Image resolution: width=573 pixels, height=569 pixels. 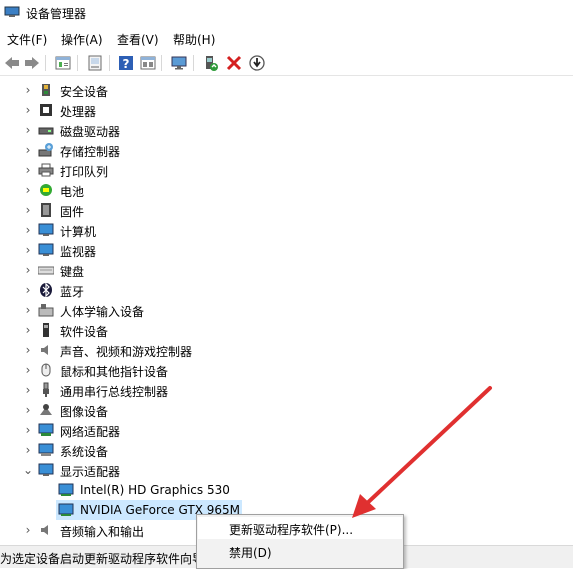 I want to click on tree-item-hid: › 人体学输入设备, so click(x=286, y=310).